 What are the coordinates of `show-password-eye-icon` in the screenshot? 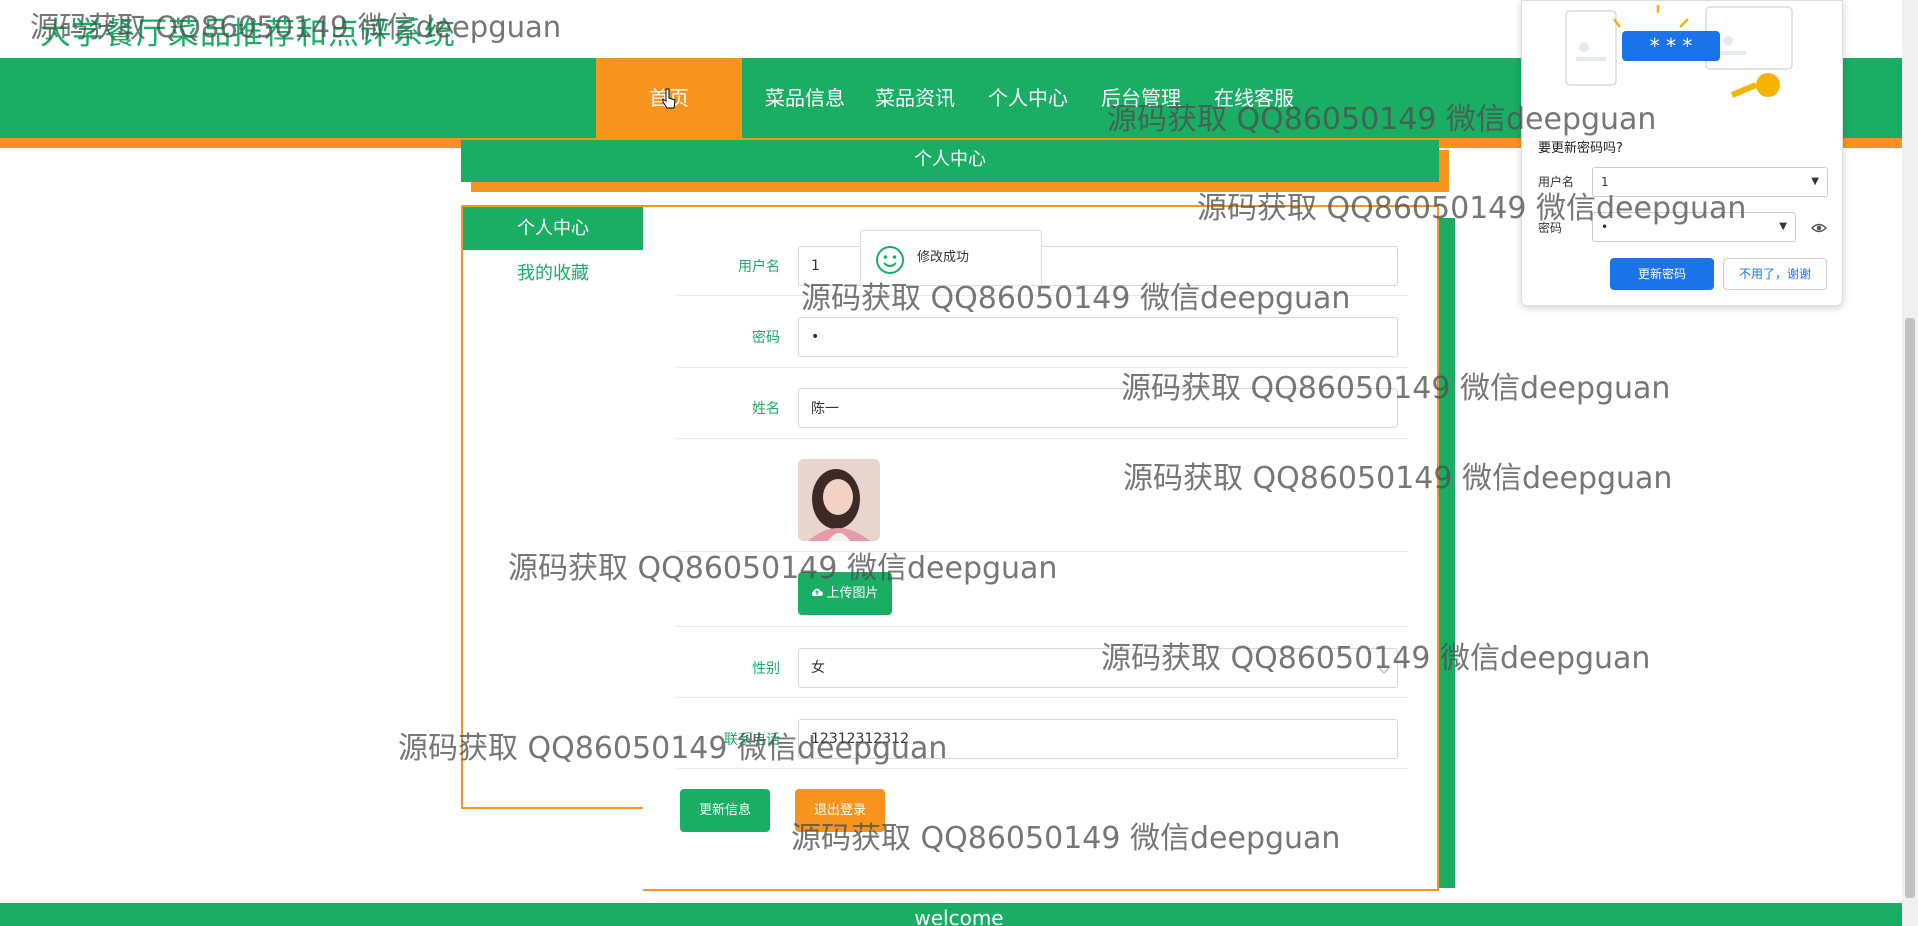 It's located at (1819, 228).